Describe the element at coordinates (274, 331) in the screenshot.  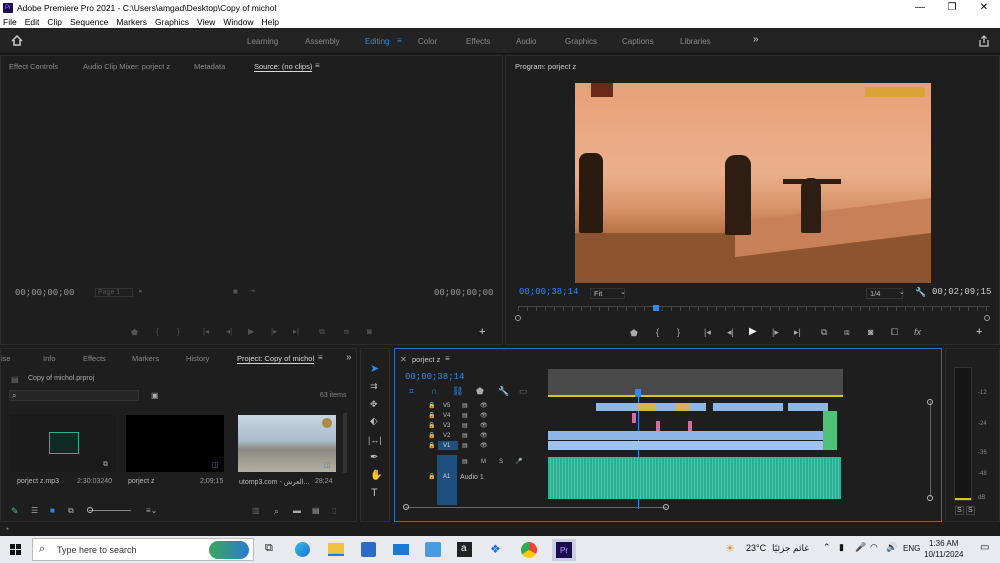
I see `source-step-forward-icon: |▸` at that location.